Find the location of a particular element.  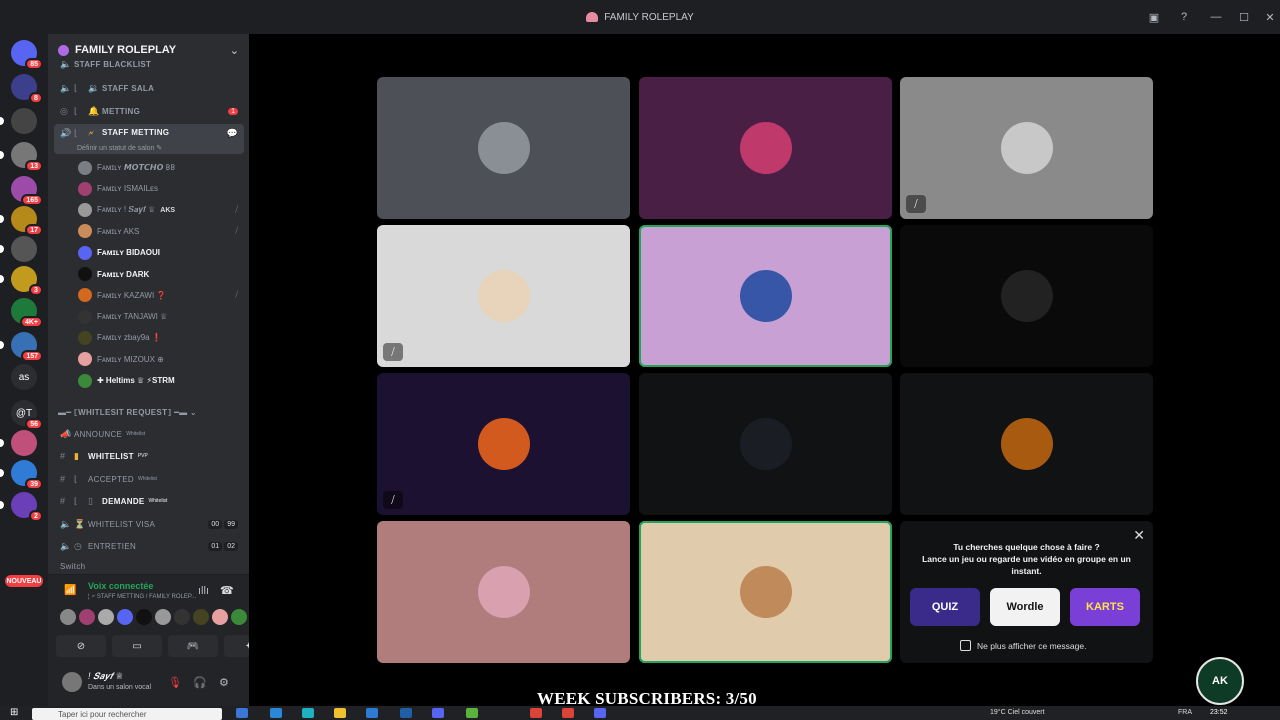

channel-announce: 📣 ANNOUNCE Whitelist is located at coordinates (149, 434).